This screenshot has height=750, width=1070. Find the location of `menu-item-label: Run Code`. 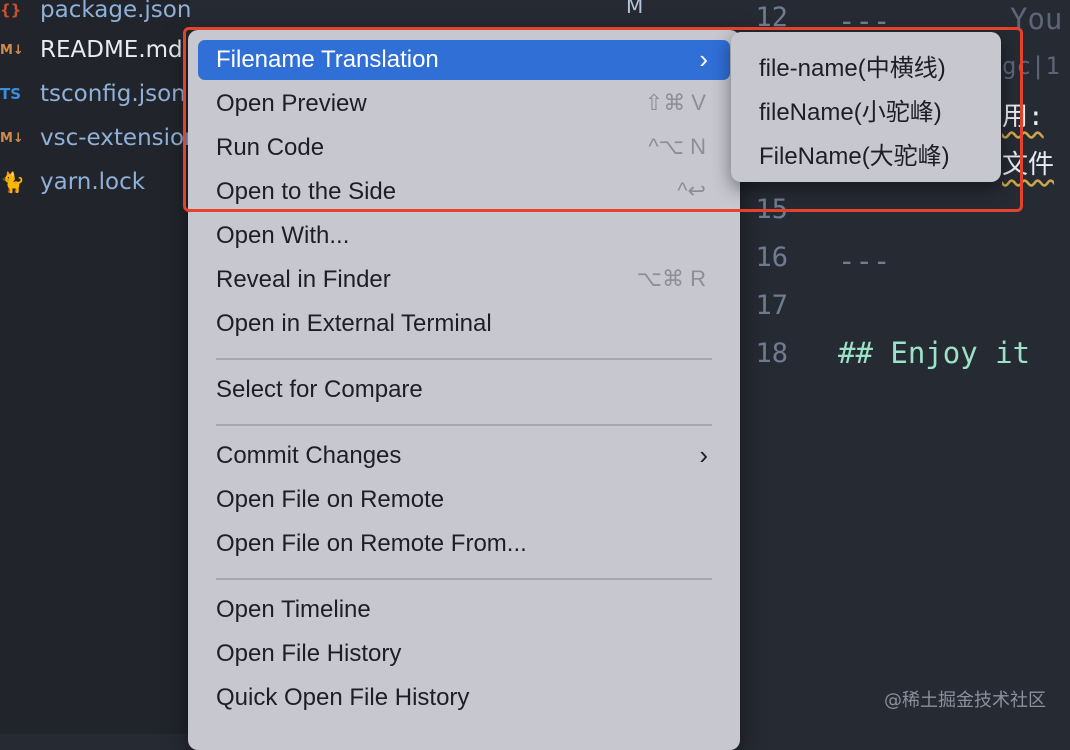

menu-item-label: Run Code is located at coordinates (270, 147).